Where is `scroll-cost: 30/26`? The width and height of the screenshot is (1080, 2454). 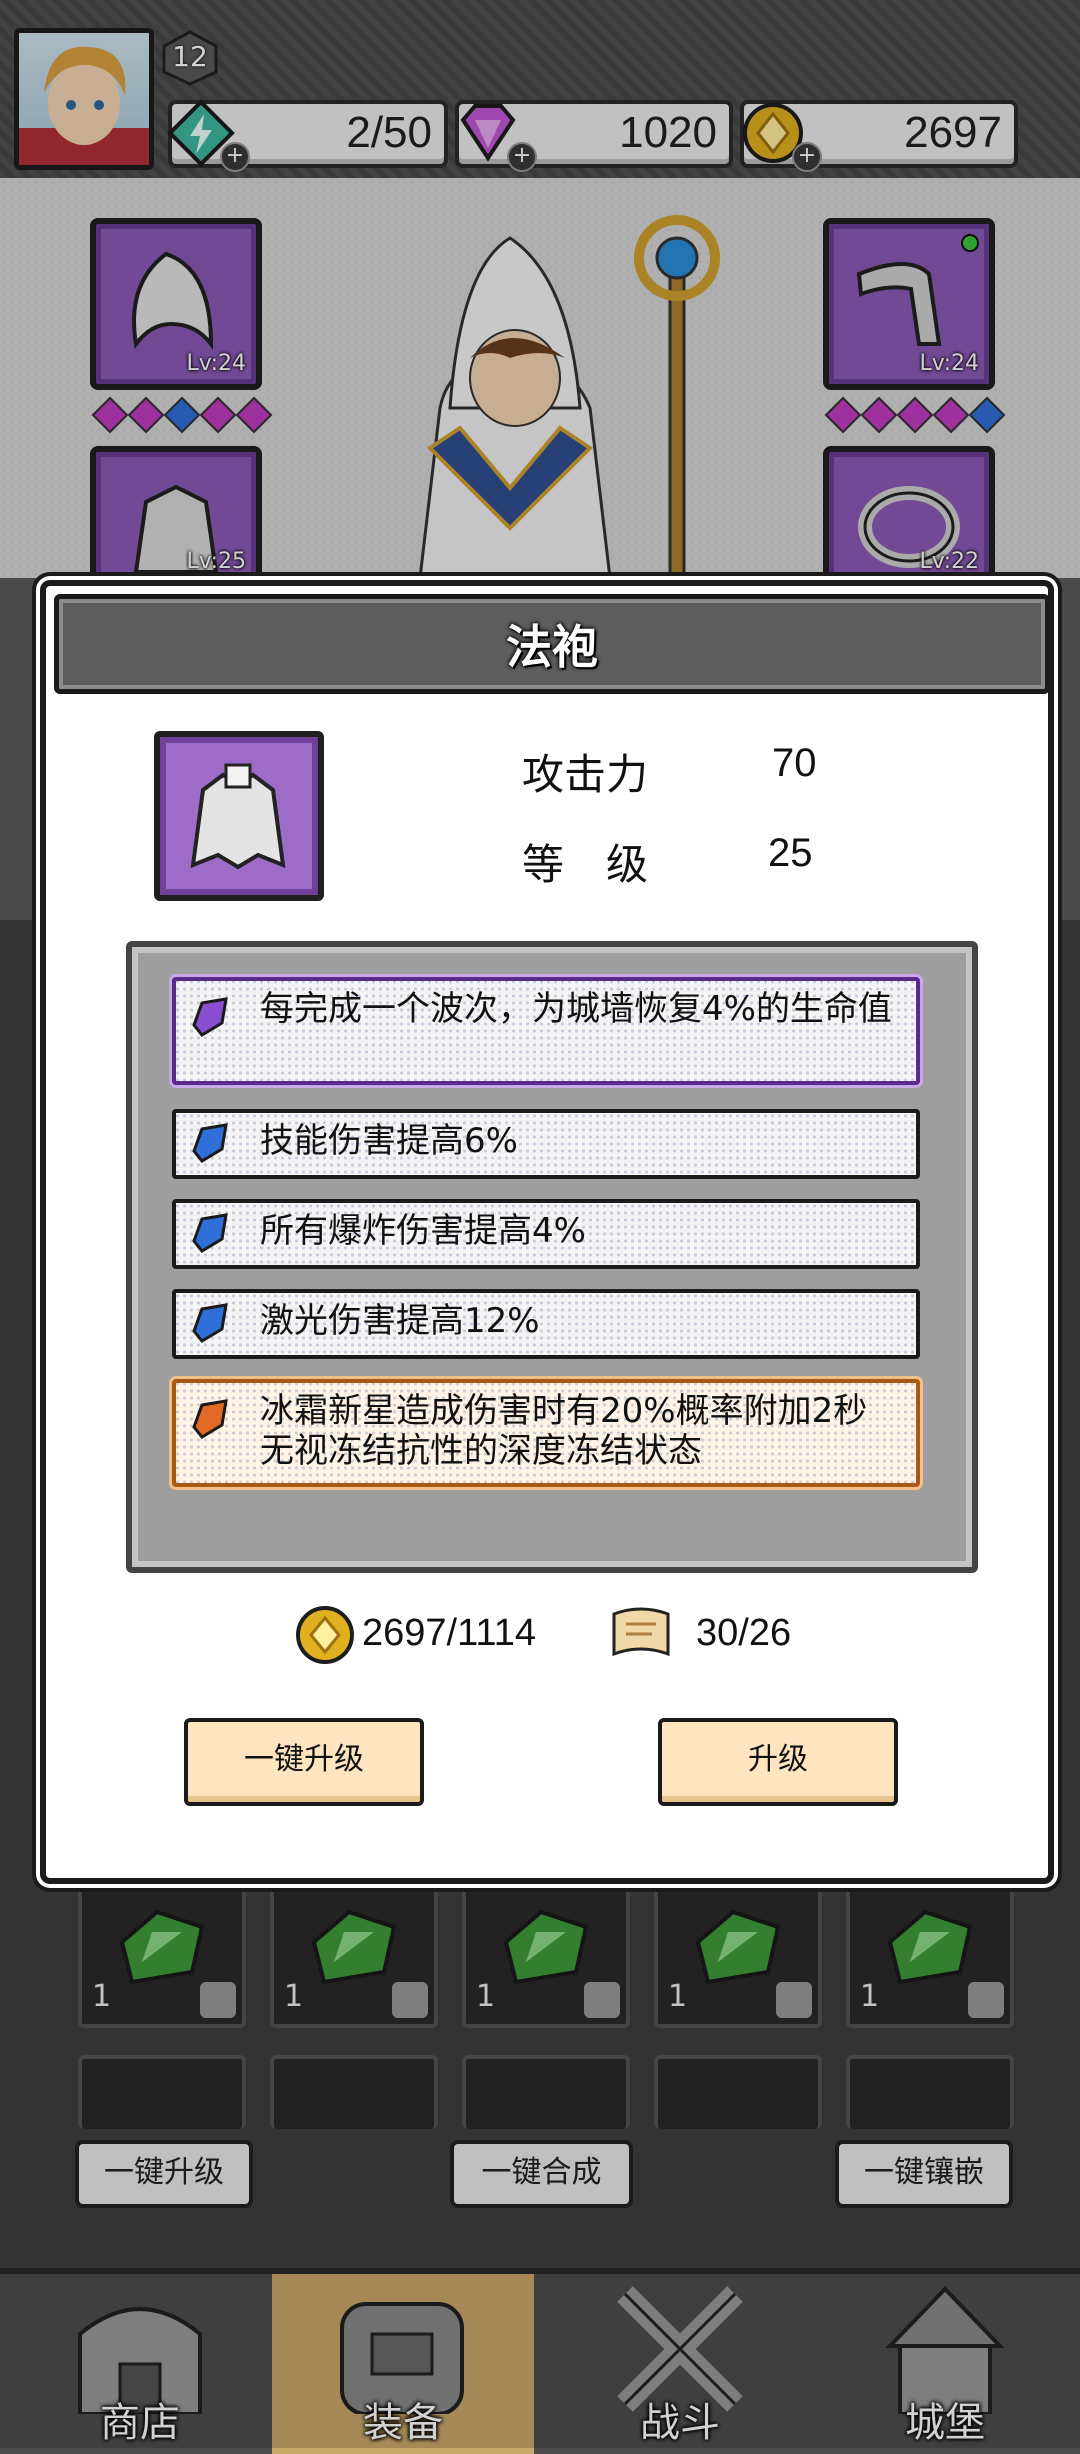 scroll-cost: 30/26 is located at coordinates (744, 1633).